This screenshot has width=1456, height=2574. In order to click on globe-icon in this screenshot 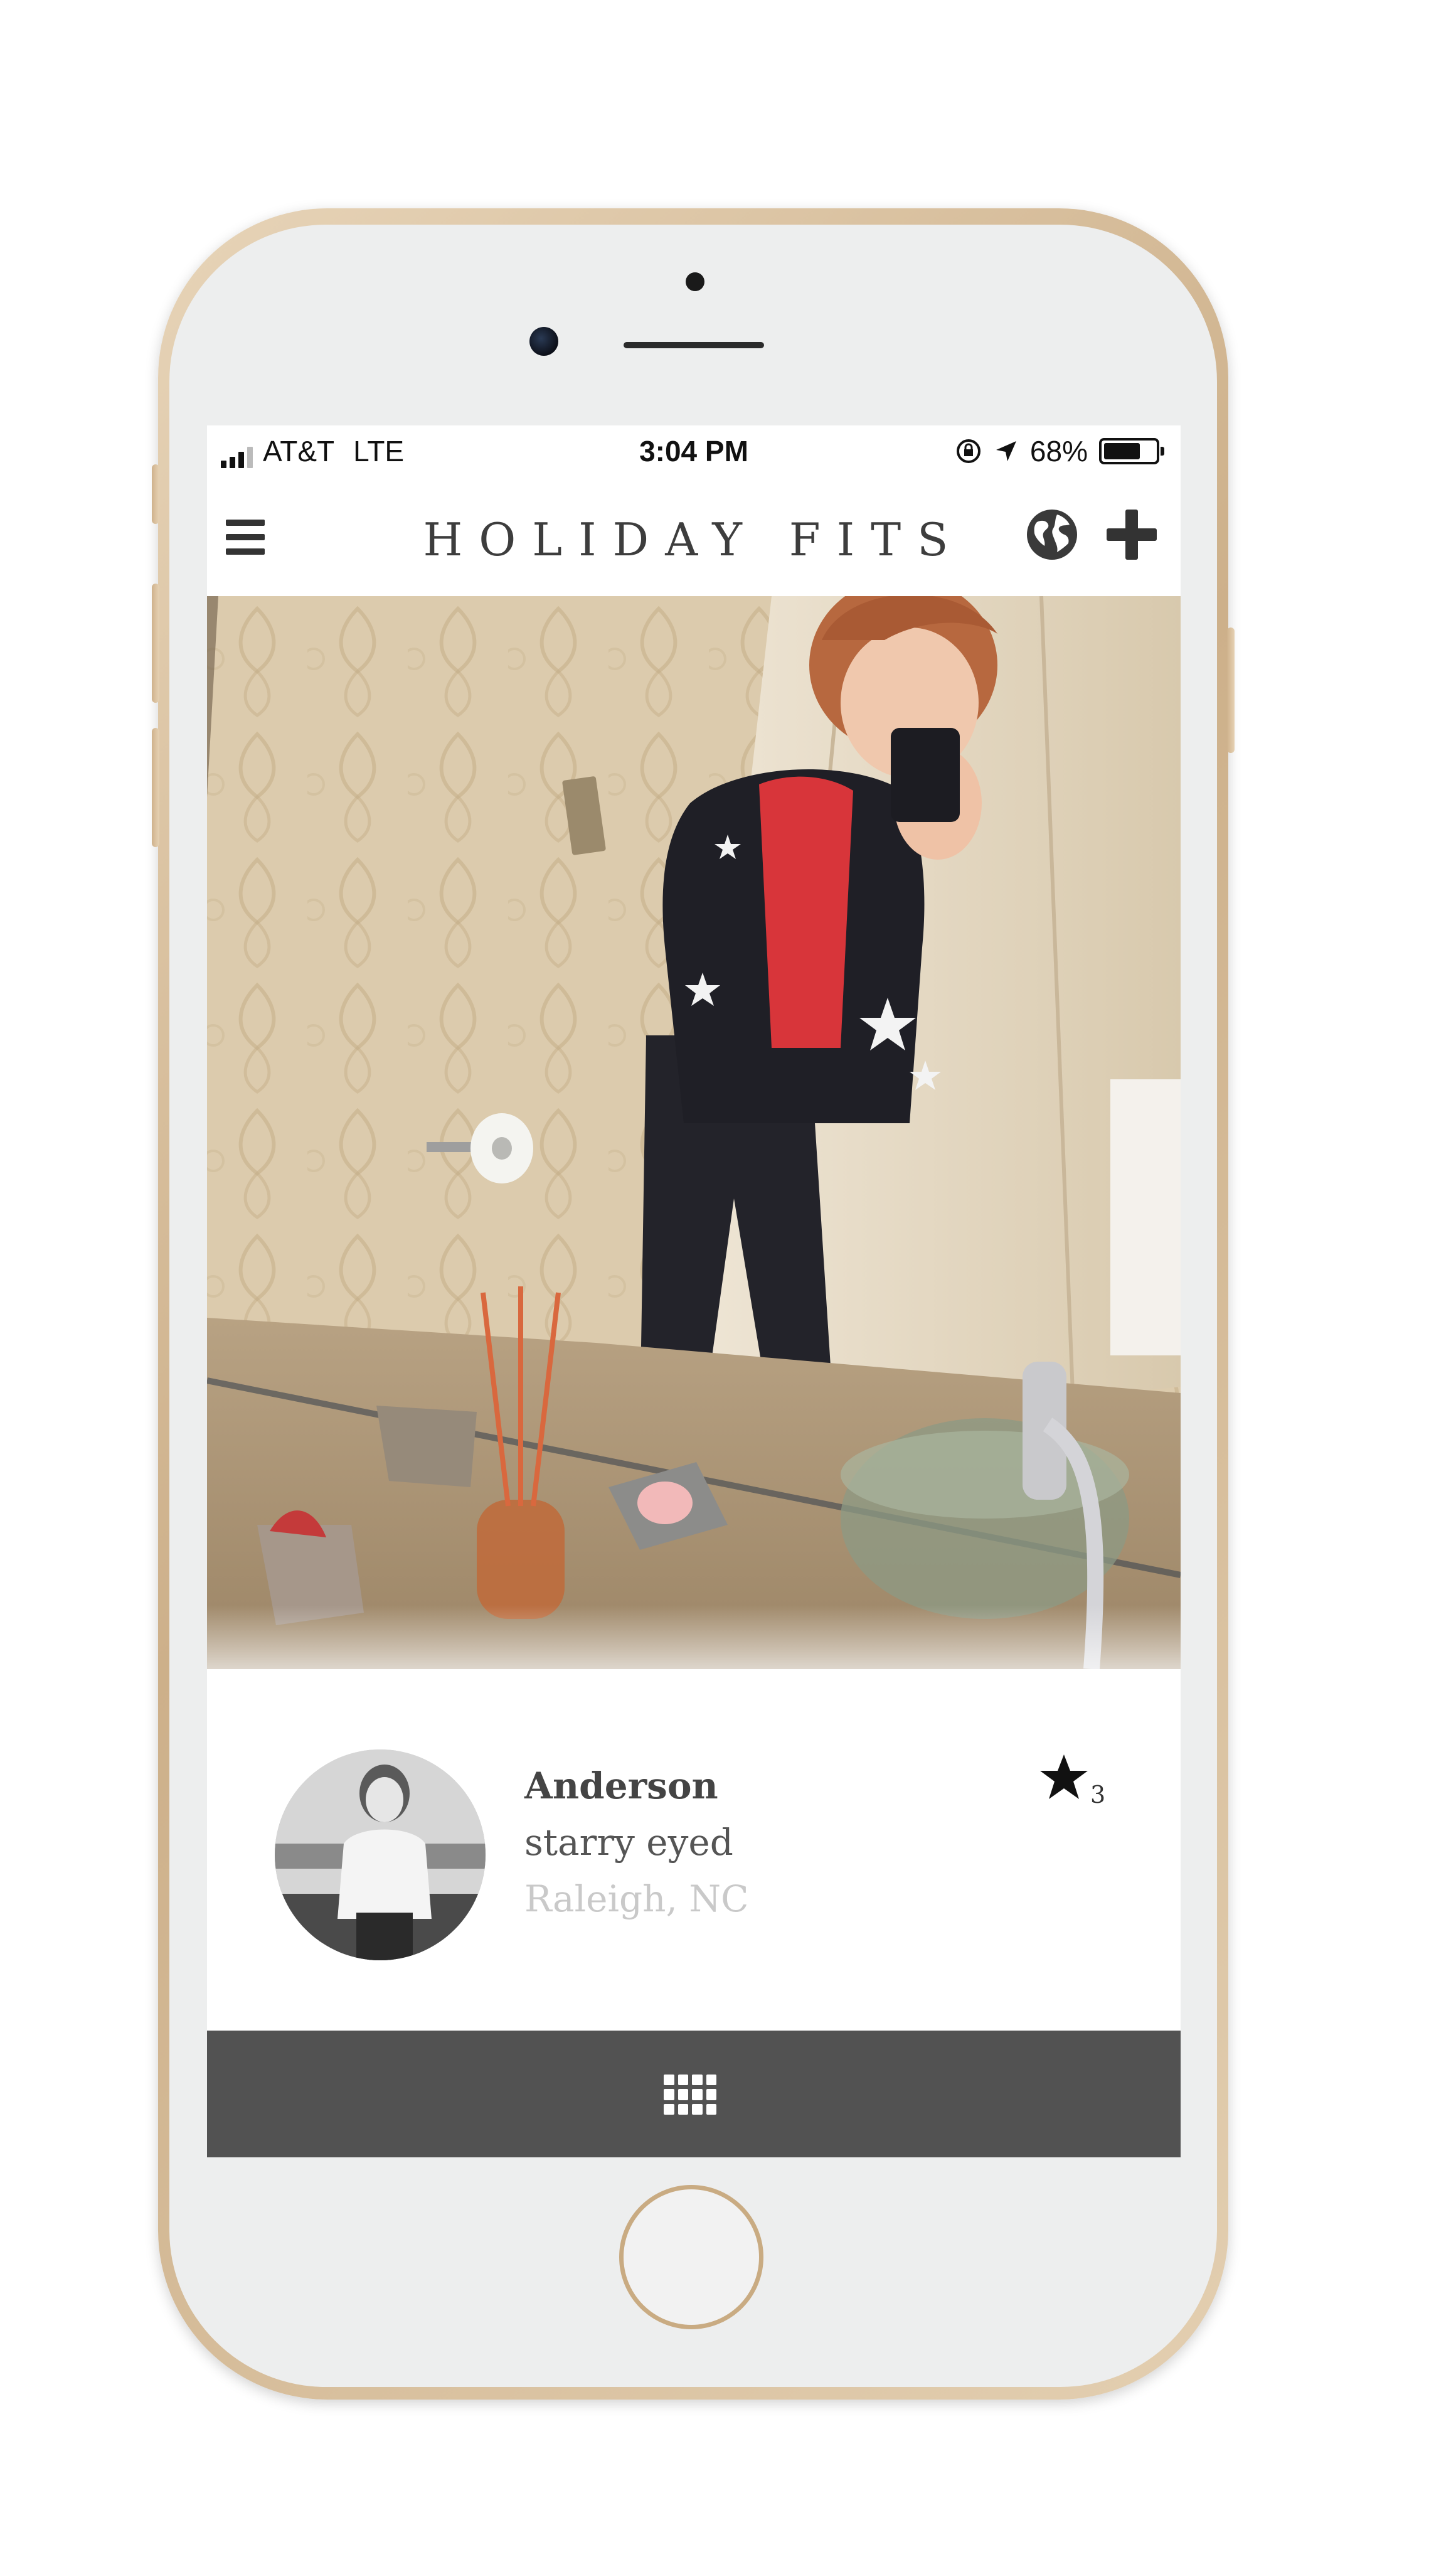, I will do `click(1052, 534)`.